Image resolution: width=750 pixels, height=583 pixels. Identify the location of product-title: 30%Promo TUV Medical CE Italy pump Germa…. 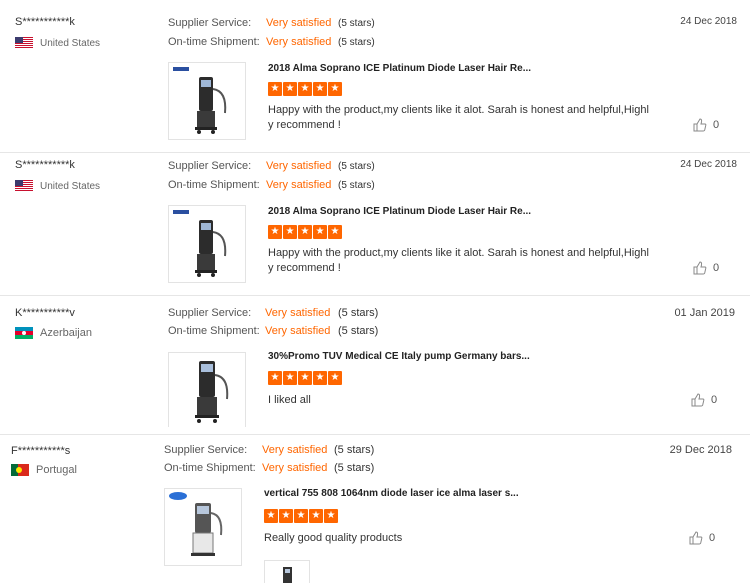
(399, 356).